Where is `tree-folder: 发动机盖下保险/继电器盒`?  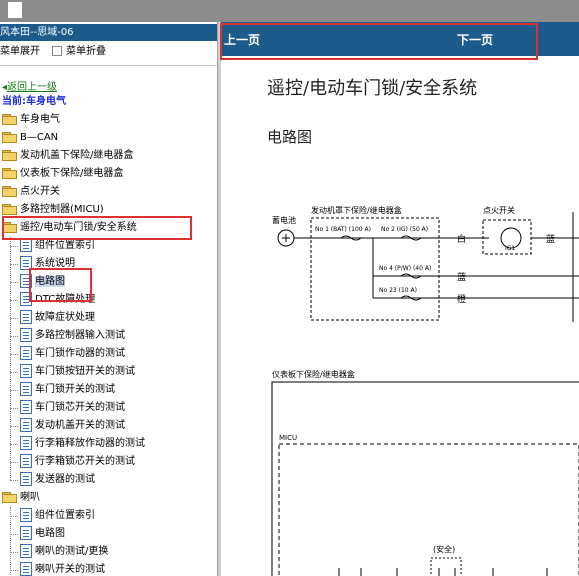
tree-folder: 发动机盖下保险/继电器盒 is located at coordinates (67, 156).